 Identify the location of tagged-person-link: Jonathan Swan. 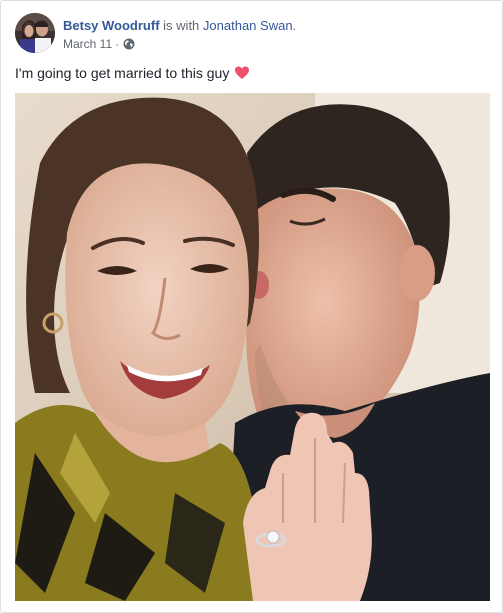
(248, 25).